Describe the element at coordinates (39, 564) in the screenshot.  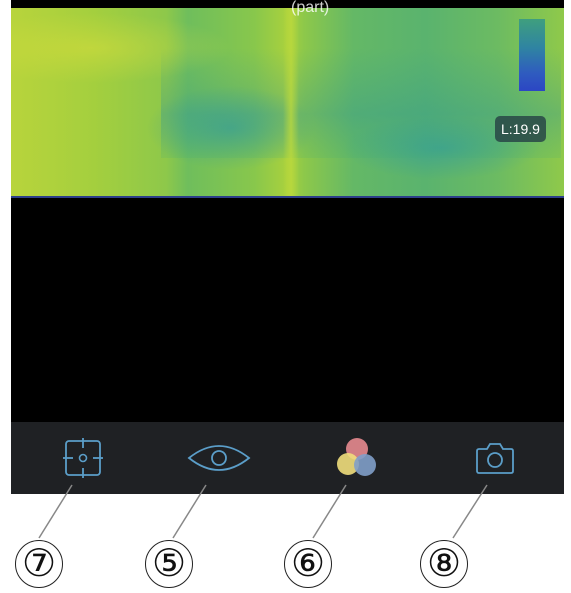
I see `callout-7: ⑦` at that location.